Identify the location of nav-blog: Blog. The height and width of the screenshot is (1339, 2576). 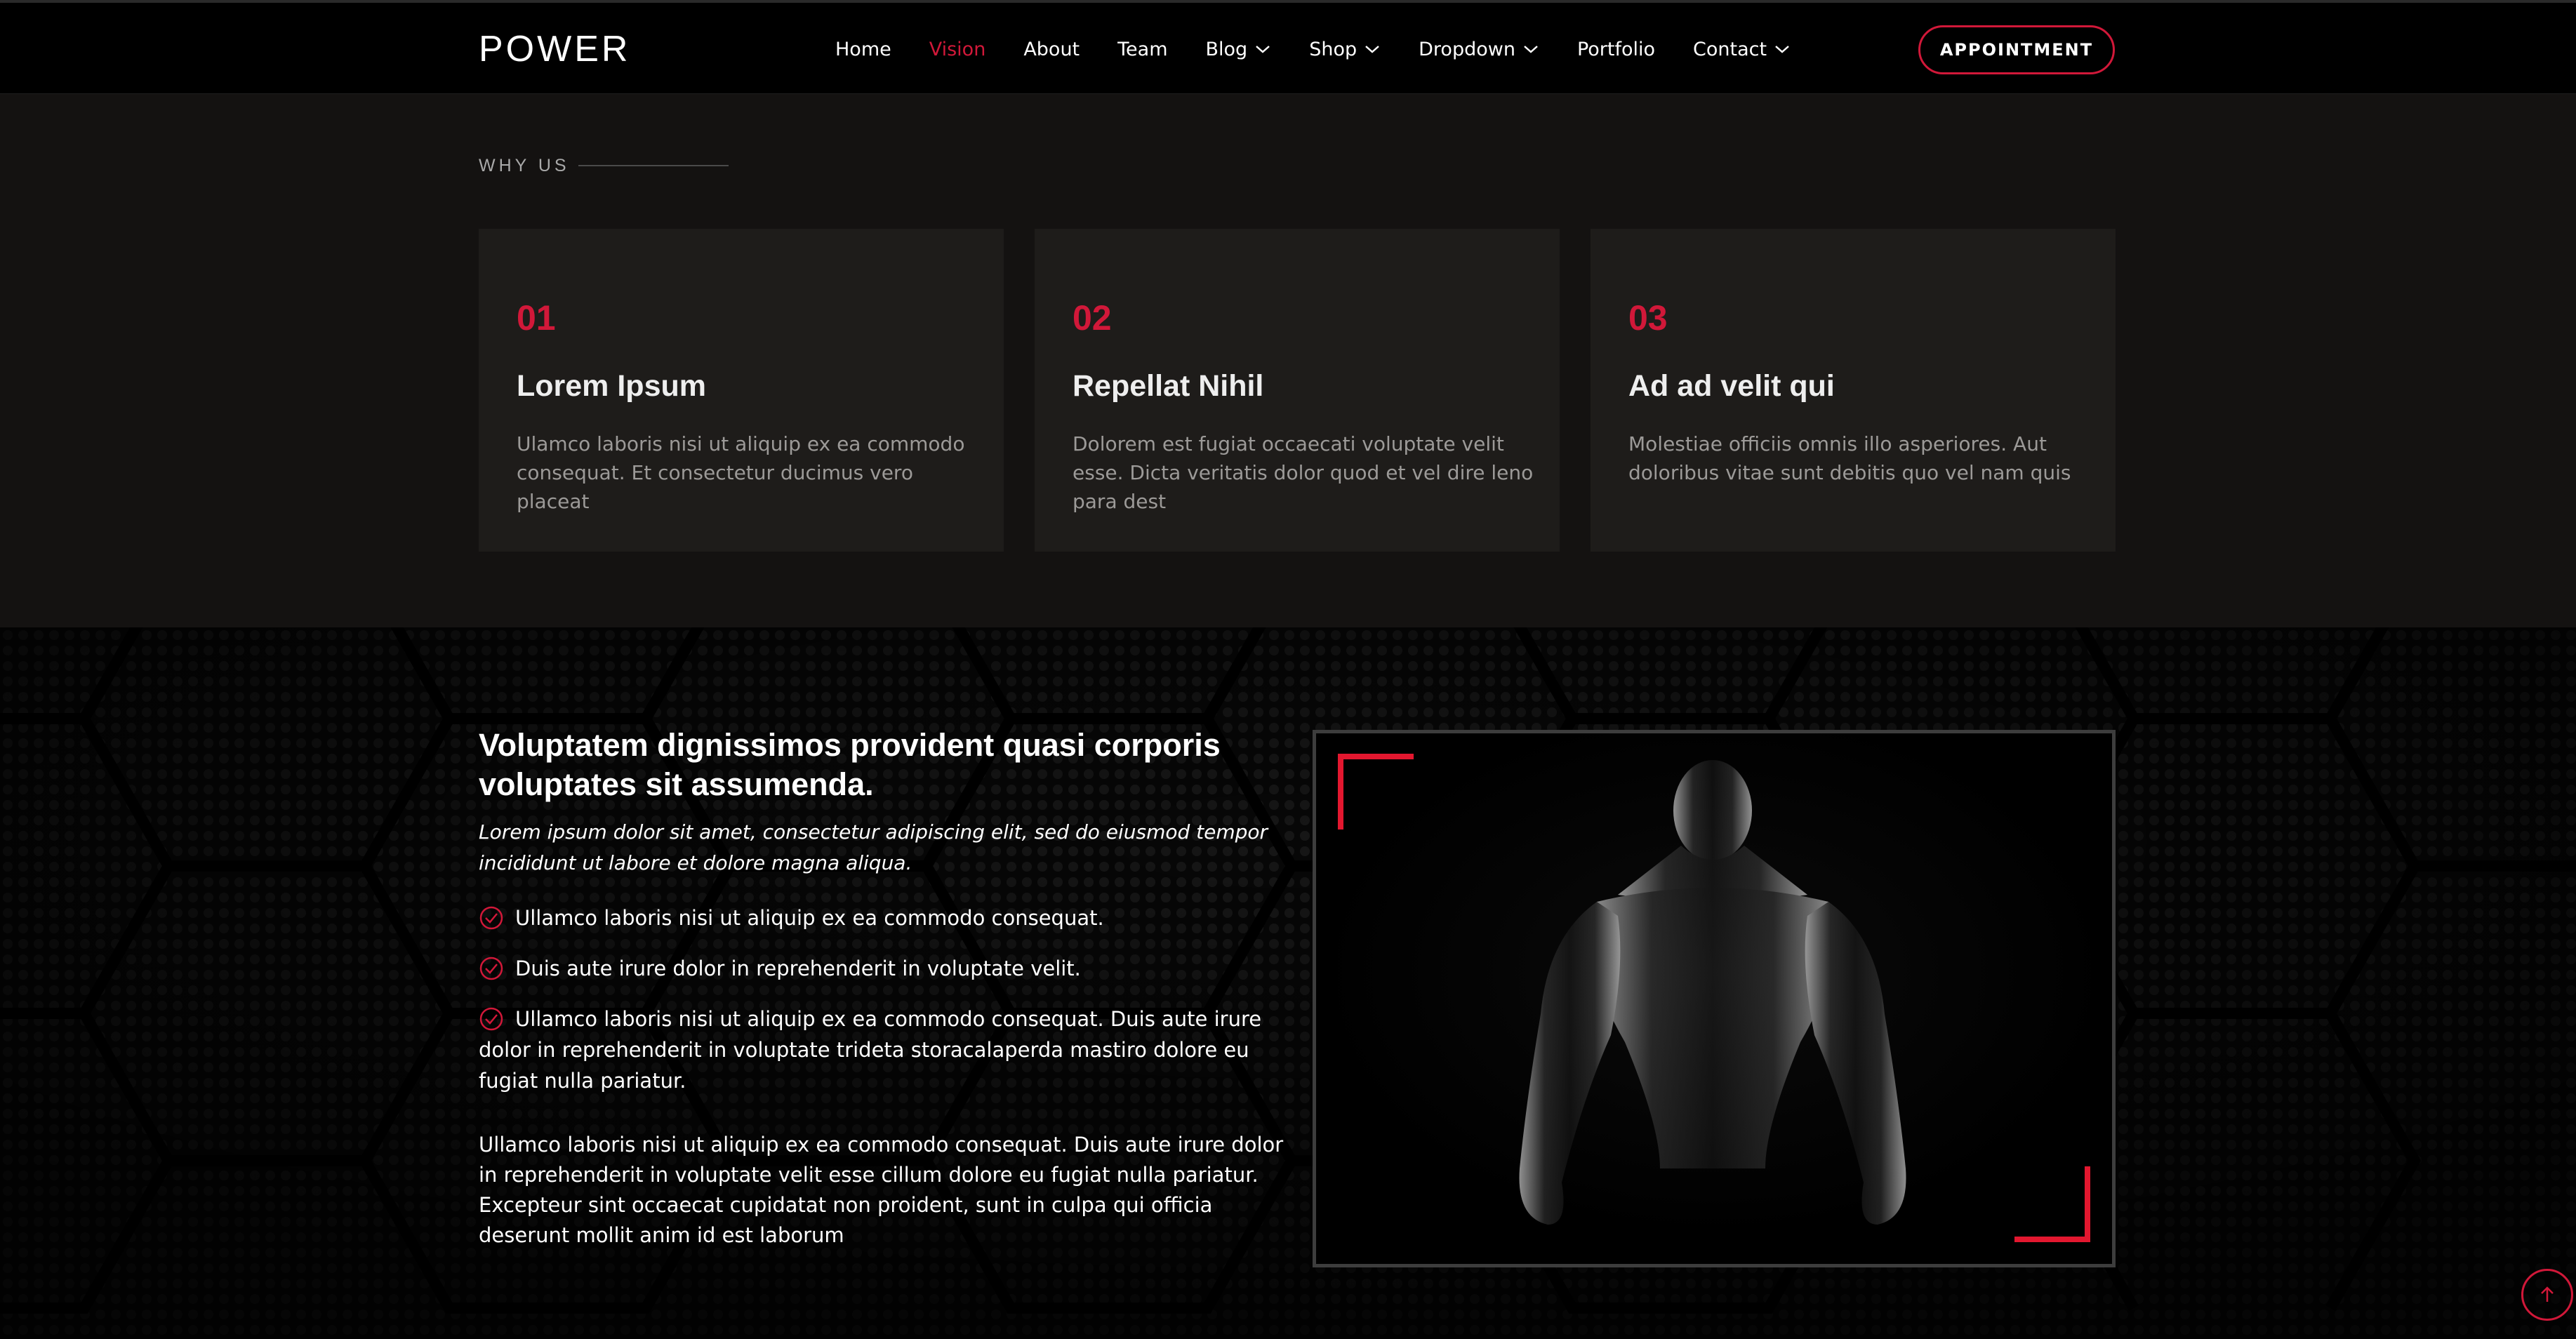
(1239, 50).